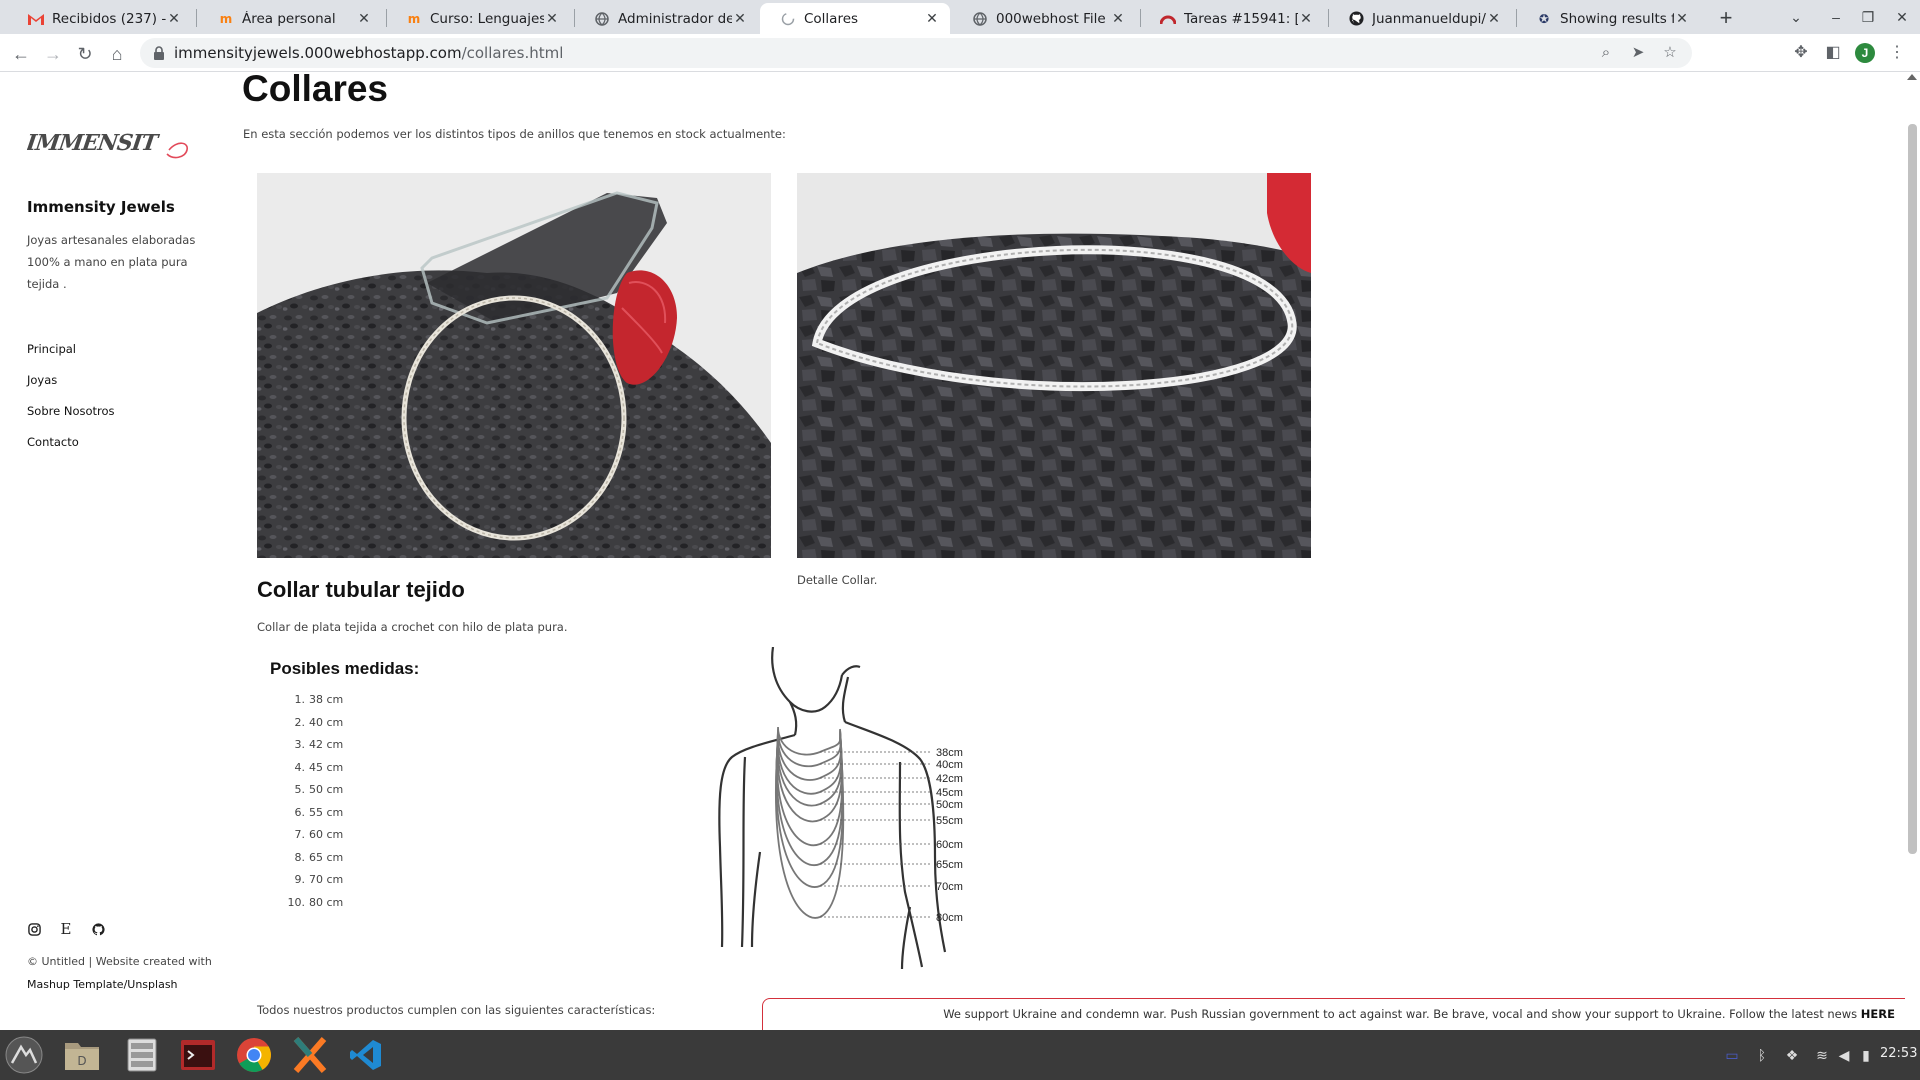 Image resolution: width=1920 pixels, height=1080 pixels. I want to click on product-title: Collar tubular tejido, so click(361, 589).